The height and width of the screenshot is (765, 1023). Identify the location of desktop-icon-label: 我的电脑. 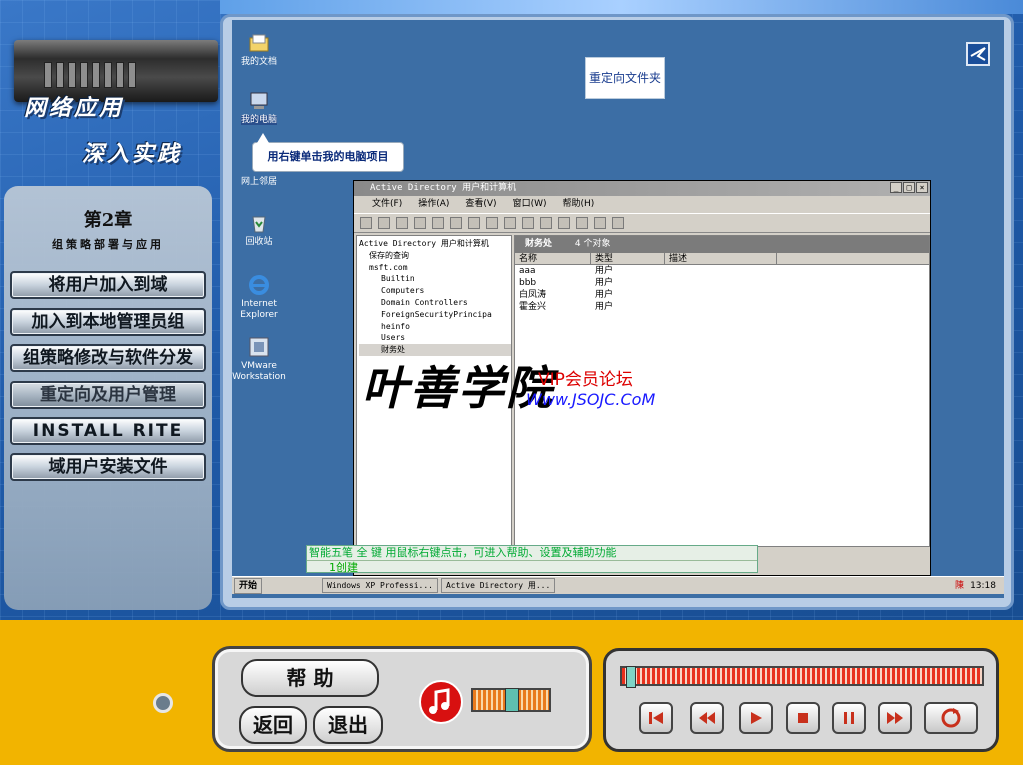
(258, 120).